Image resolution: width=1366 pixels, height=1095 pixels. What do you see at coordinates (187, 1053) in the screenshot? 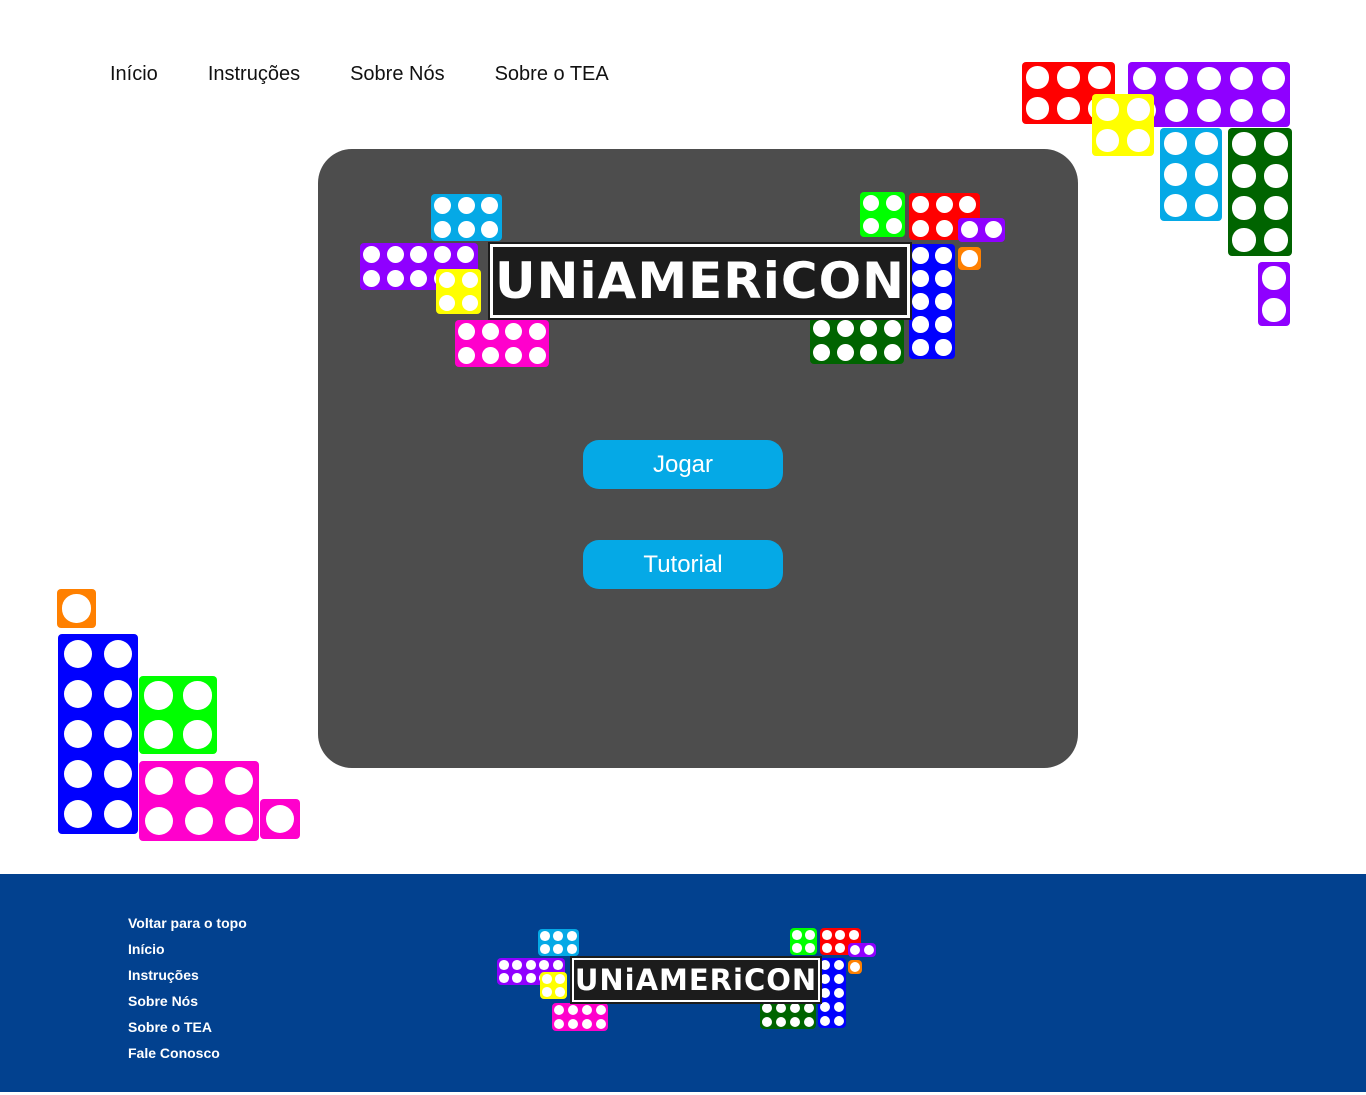
I see `footer-link-fale-conosco: Fale Conosco` at bounding box center [187, 1053].